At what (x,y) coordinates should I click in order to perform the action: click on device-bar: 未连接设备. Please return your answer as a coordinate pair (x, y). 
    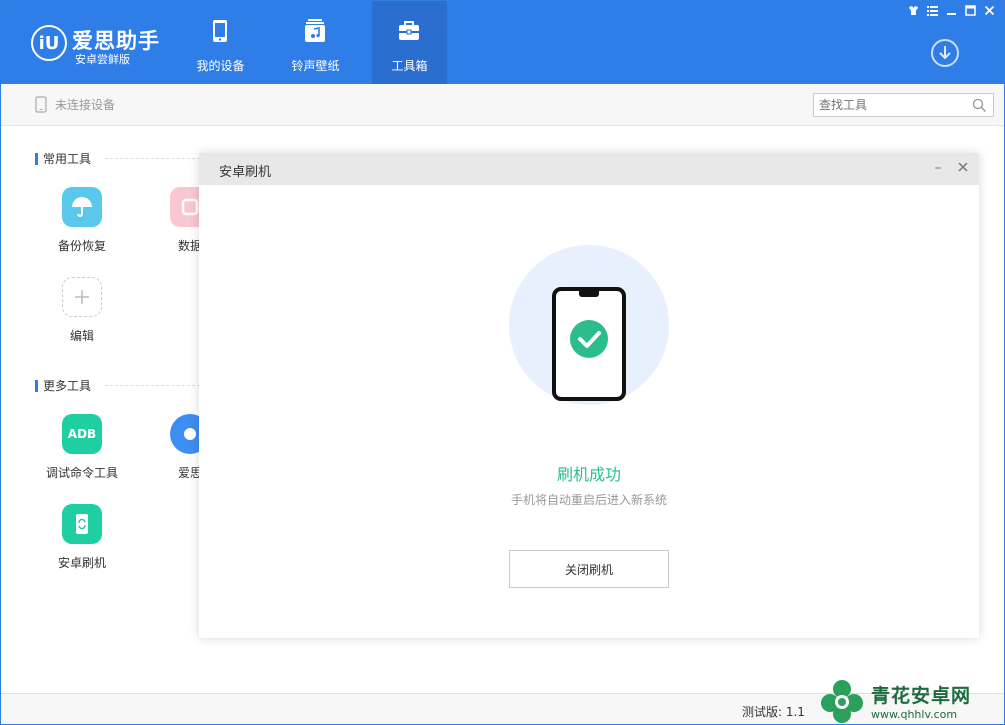
    Looking at the image, I should click on (502, 105).